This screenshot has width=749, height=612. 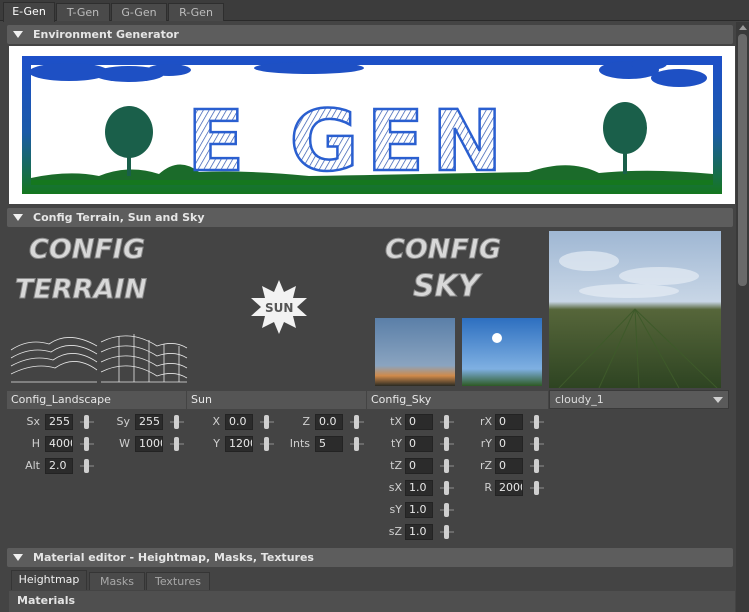 What do you see at coordinates (485, 421) in the screenshot?
I see `param-label: rX` at bounding box center [485, 421].